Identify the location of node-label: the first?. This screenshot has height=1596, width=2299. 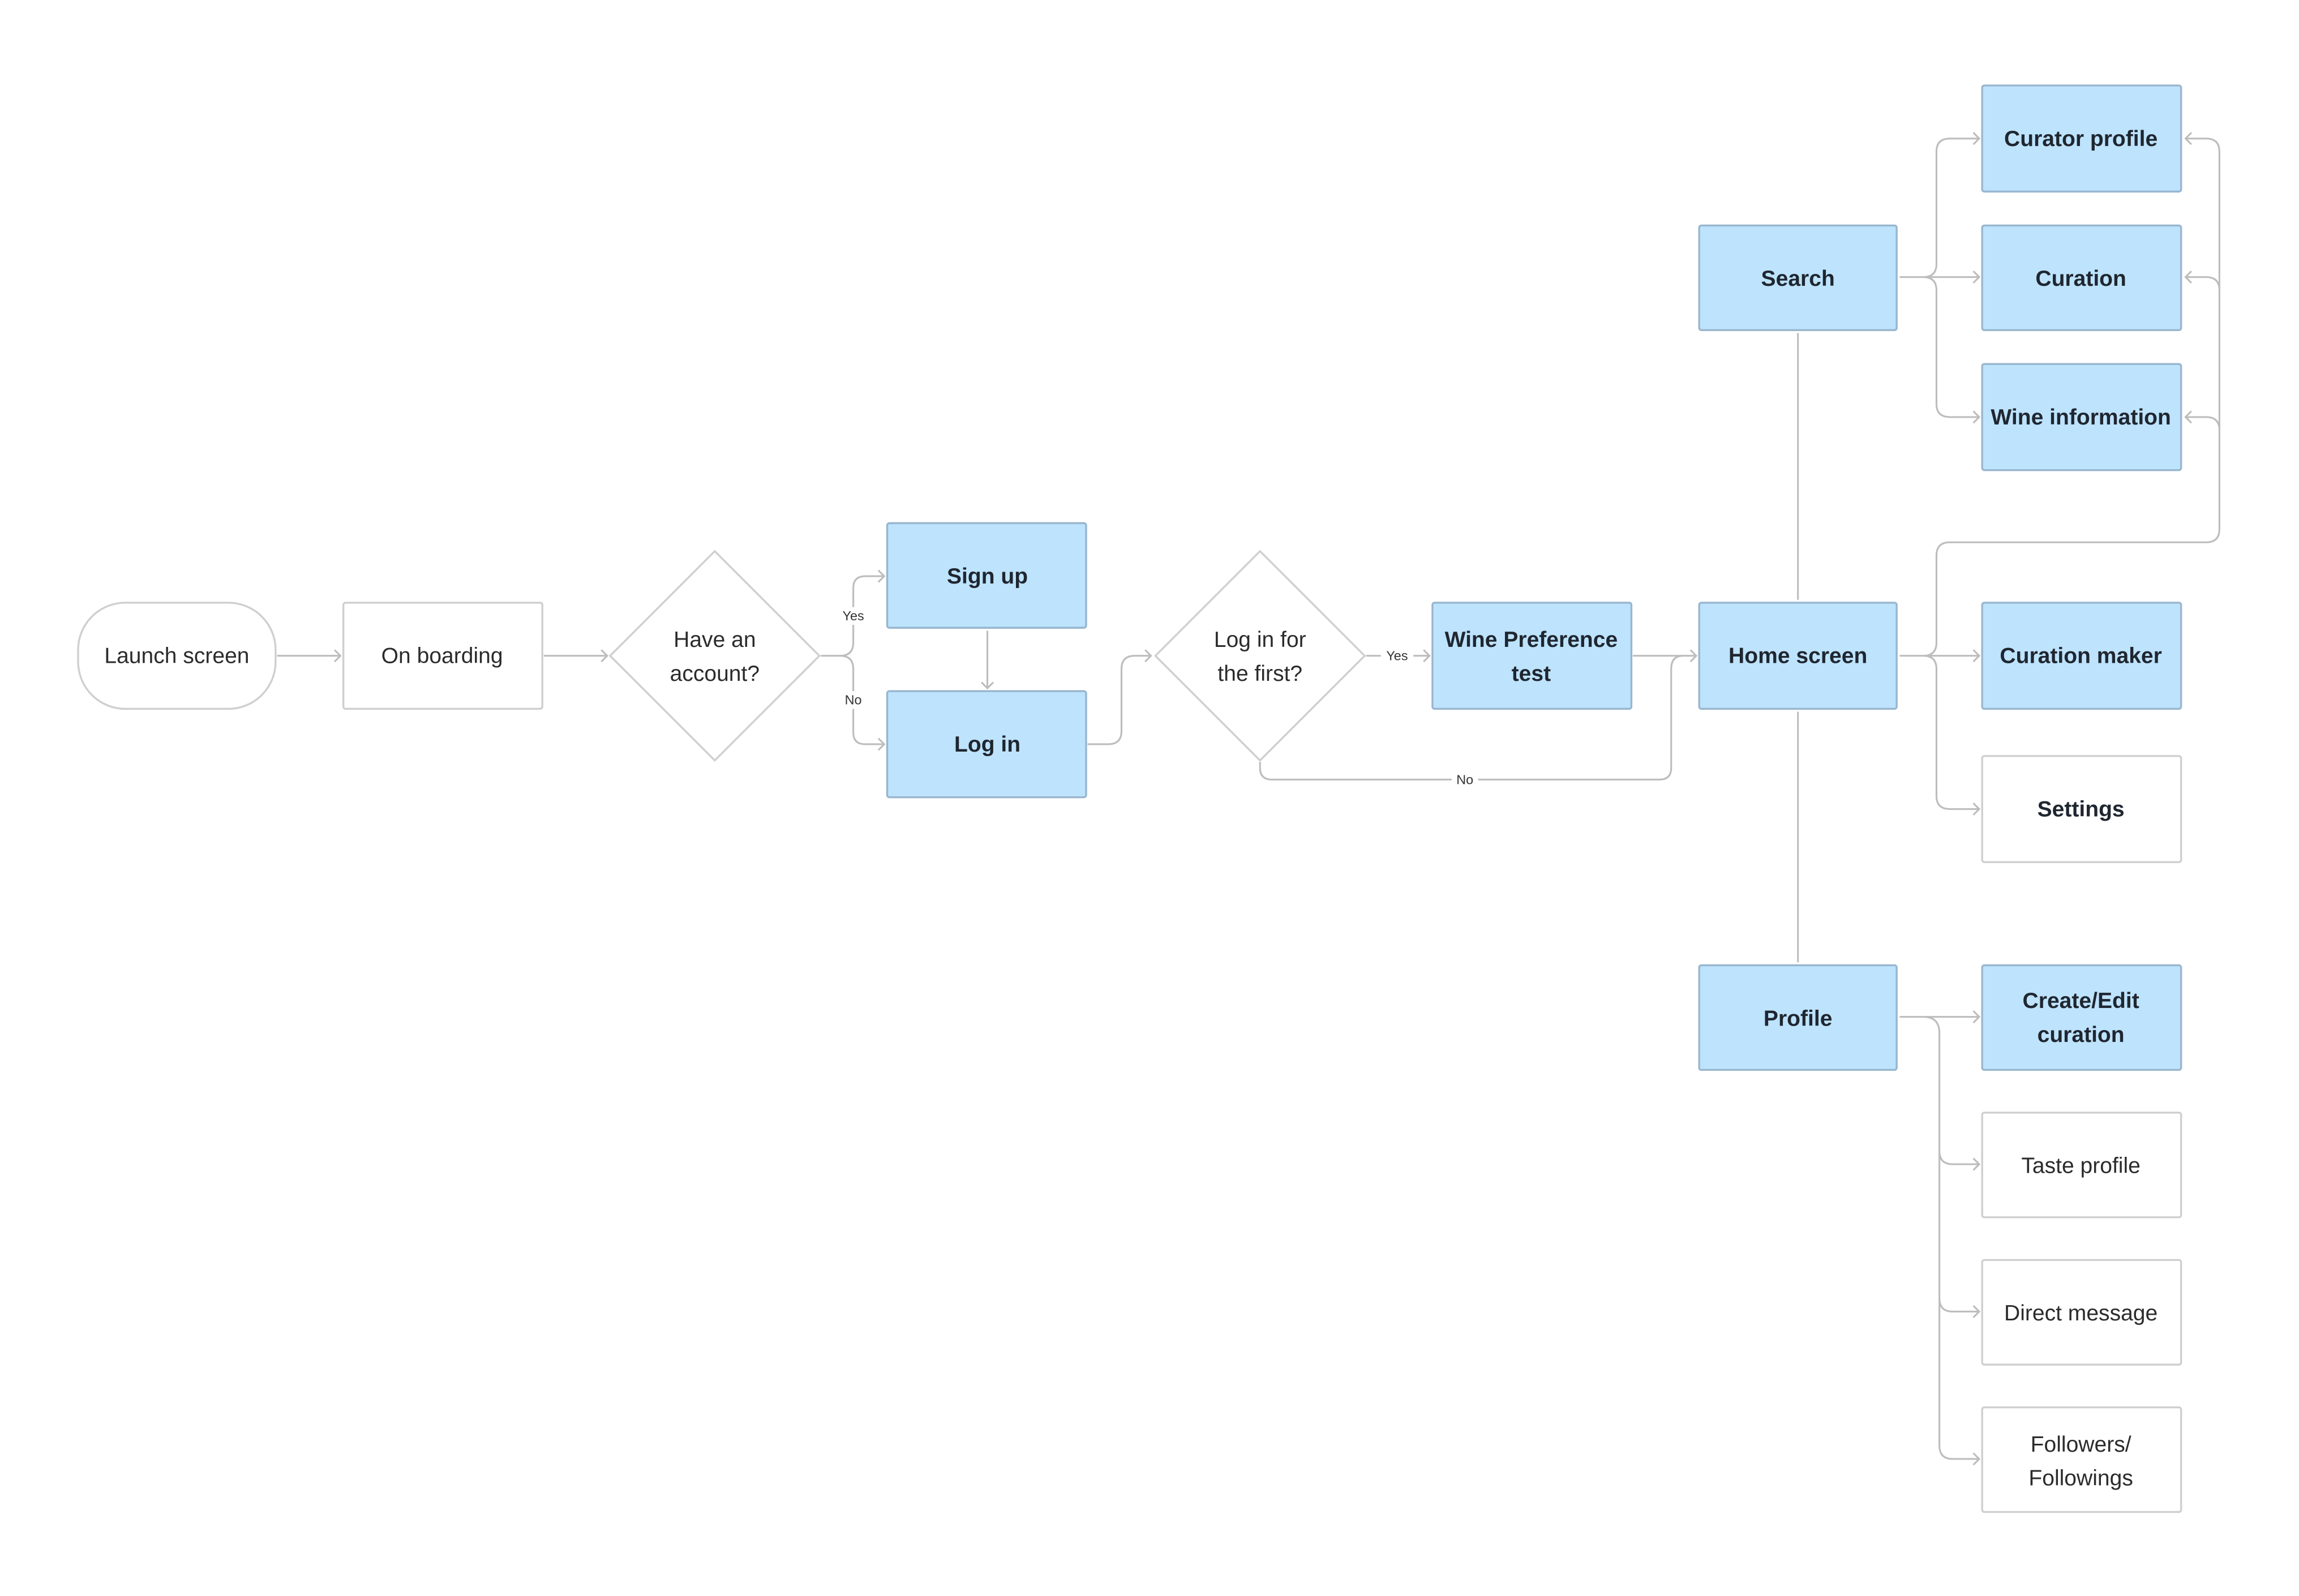
(1259, 674).